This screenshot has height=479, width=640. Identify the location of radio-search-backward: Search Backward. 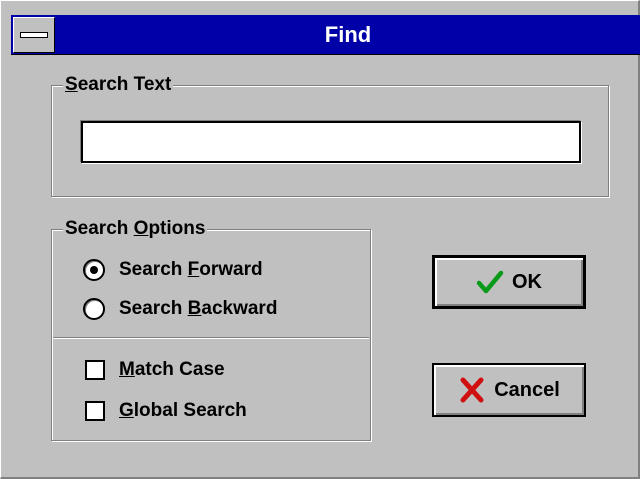
(180, 309).